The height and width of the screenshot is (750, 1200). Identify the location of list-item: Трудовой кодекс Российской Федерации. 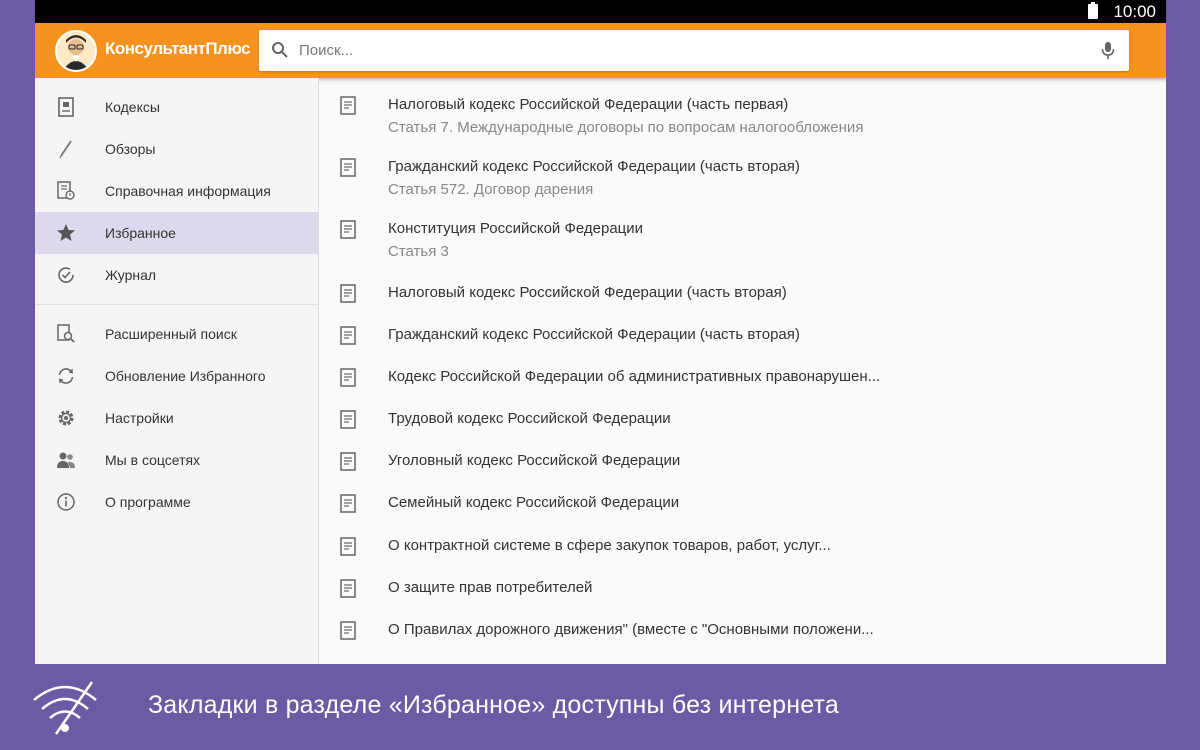
(742, 421).